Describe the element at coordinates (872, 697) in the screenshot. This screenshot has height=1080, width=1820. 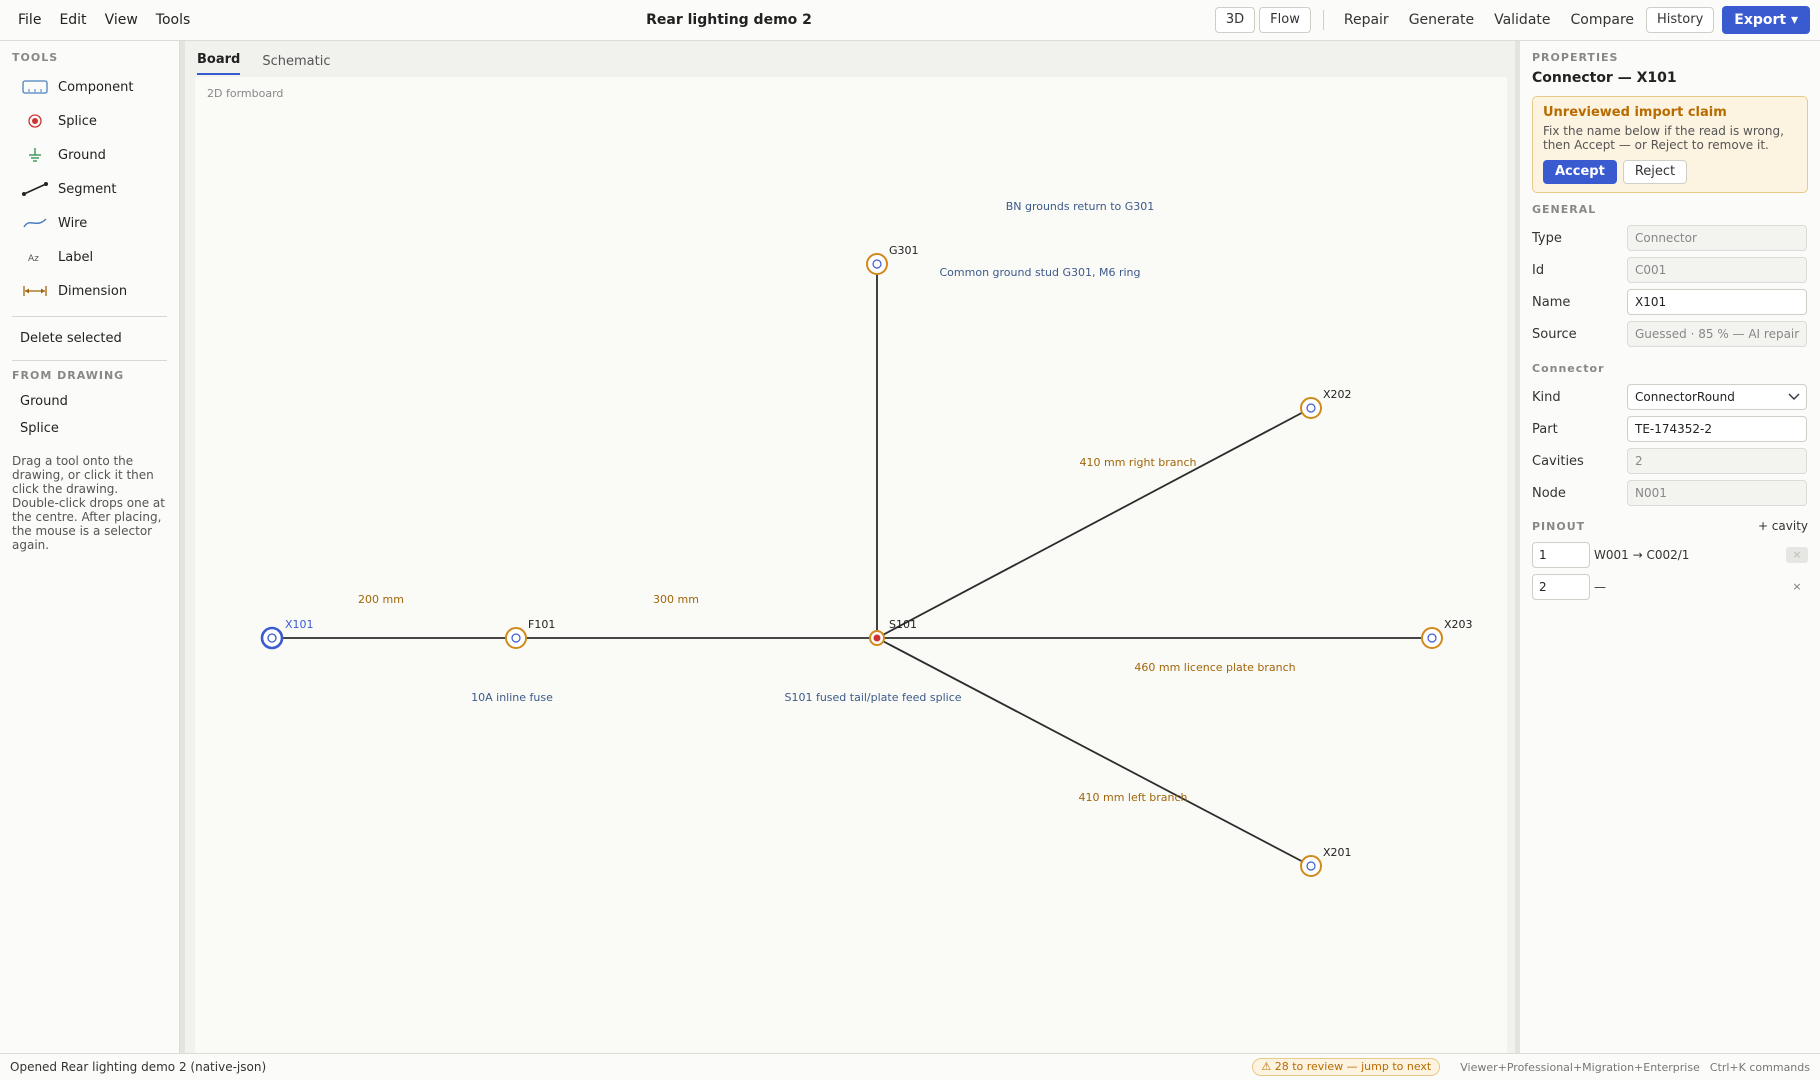
I see `note-splice: S101 fused tail/plate feed splice` at that location.